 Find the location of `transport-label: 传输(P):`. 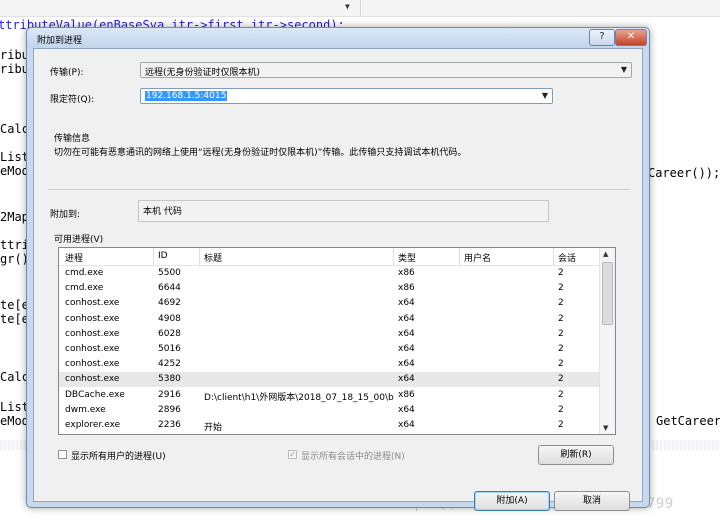

transport-label: 传输(P): is located at coordinates (67, 73).